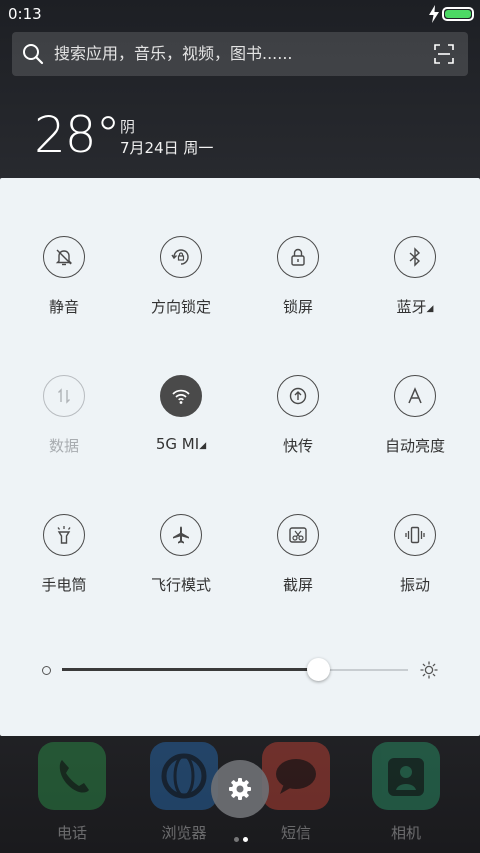 This screenshot has width=480, height=853. What do you see at coordinates (64, 535) in the screenshot?
I see `flashlight-icon` at bounding box center [64, 535].